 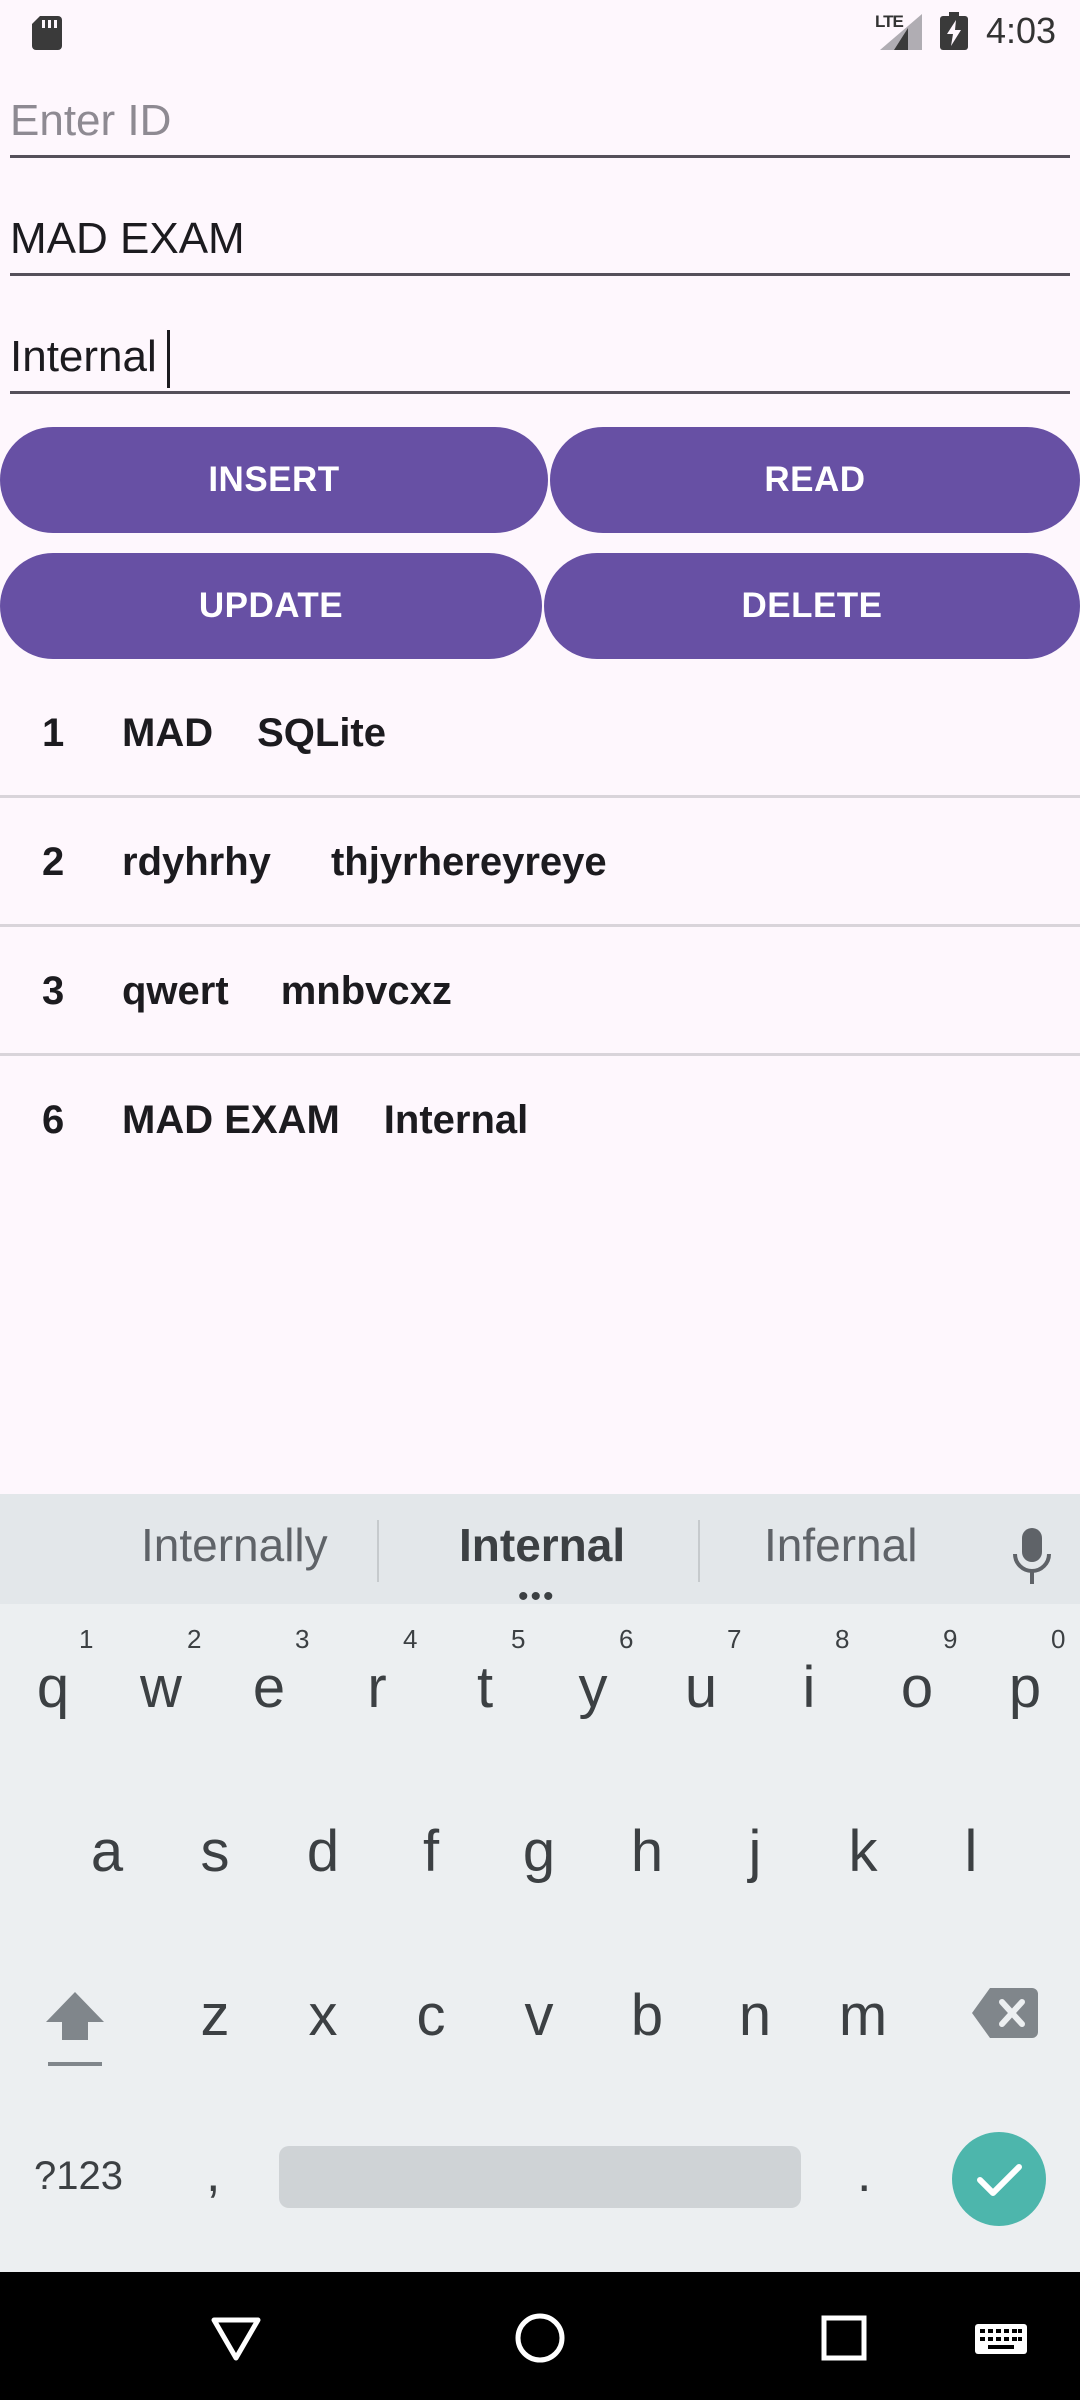 I want to click on shift-icon, so click(x=75, y=2028).